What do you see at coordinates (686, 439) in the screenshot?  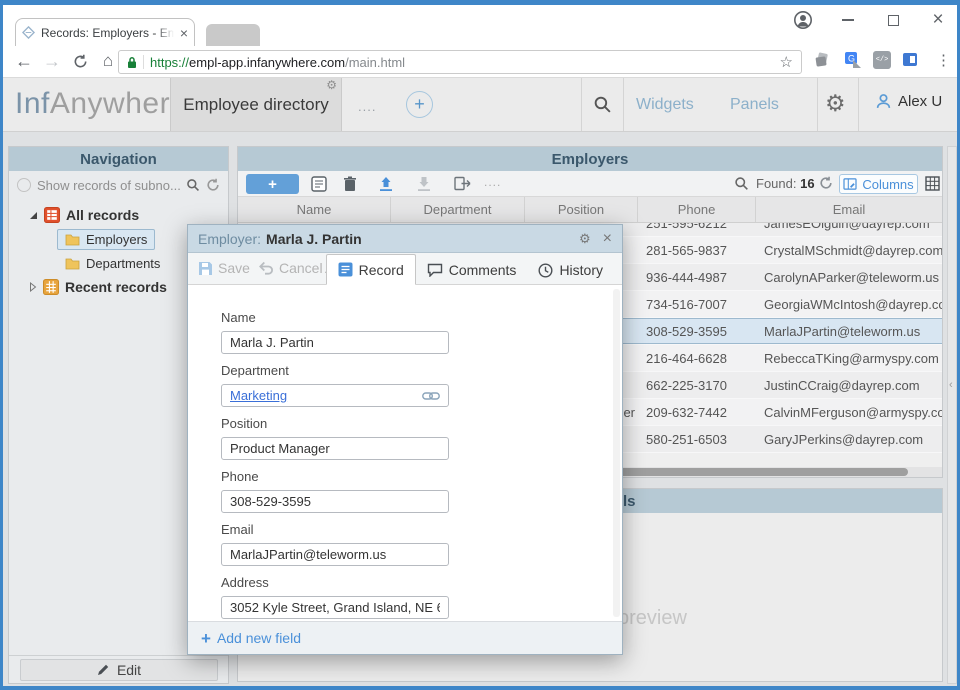 I see `cell-phone: 580-251-6503` at bounding box center [686, 439].